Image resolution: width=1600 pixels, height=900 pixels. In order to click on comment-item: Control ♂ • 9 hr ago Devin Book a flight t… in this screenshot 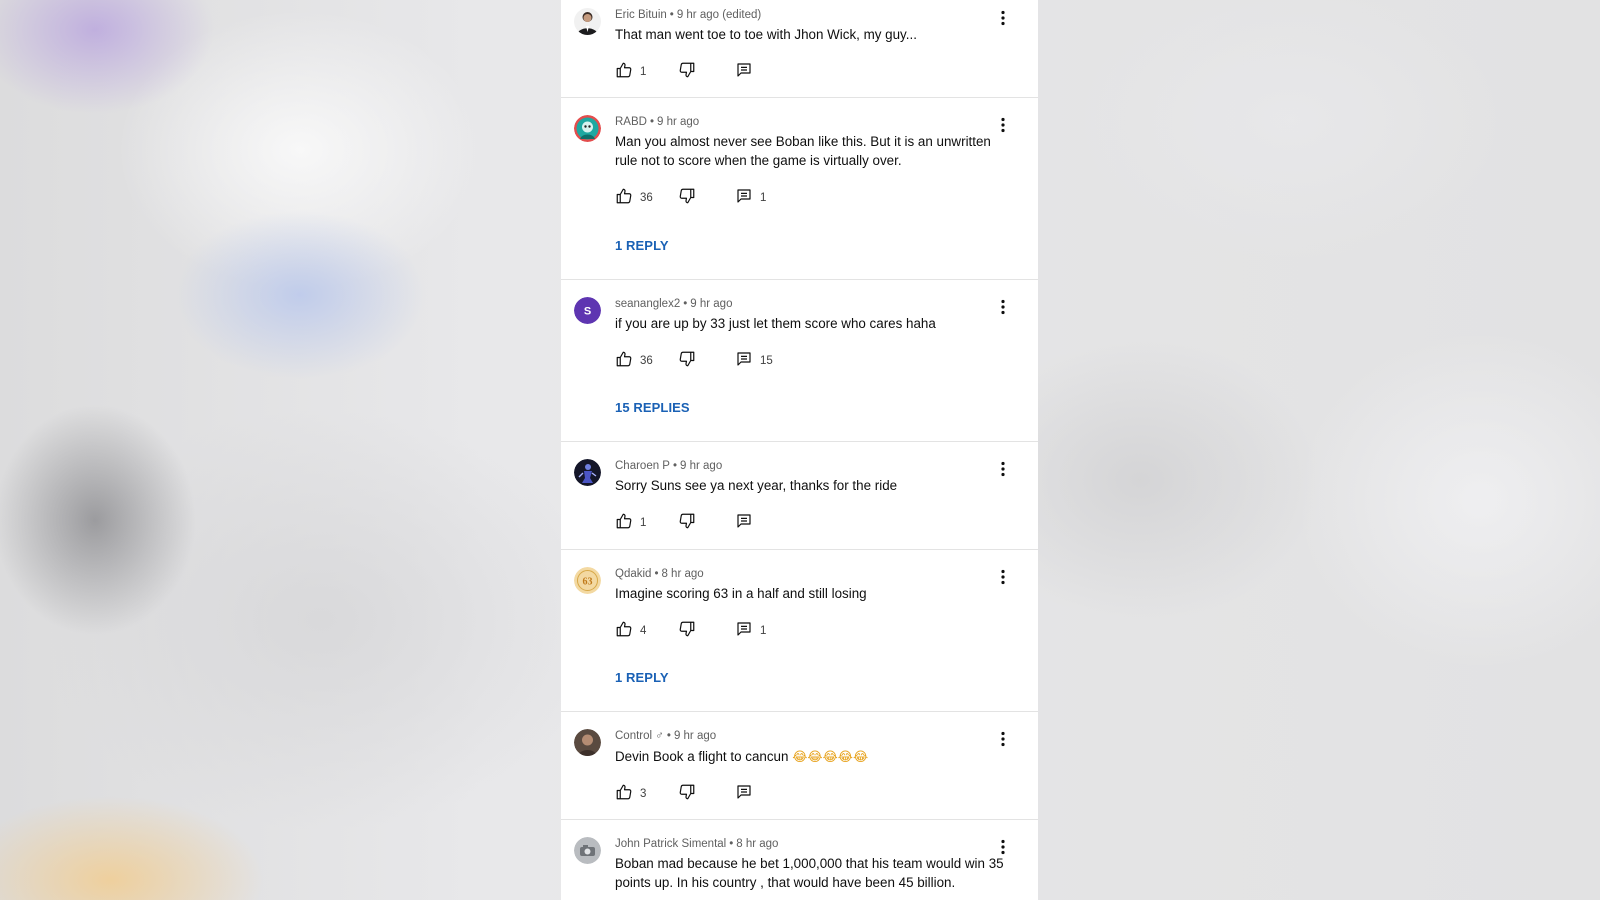, I will do `click(799, 766)`.